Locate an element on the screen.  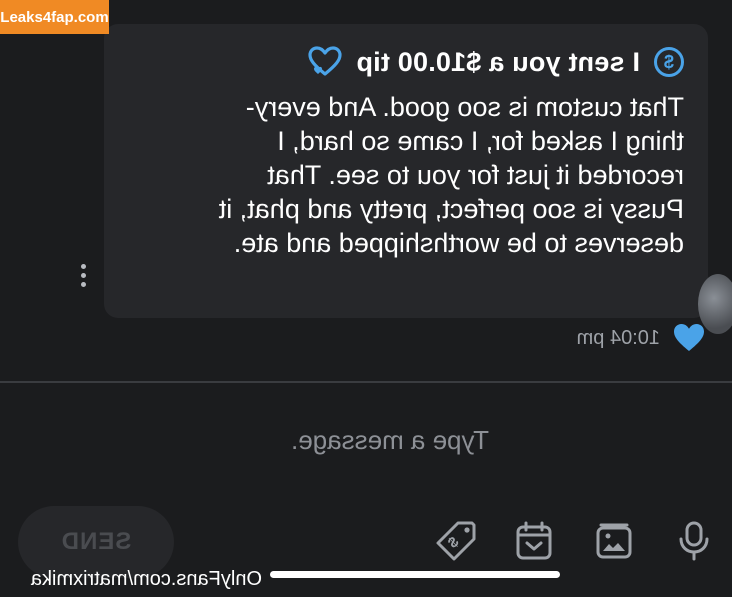
heart-outline-icon is located at coordinates (325, 61).